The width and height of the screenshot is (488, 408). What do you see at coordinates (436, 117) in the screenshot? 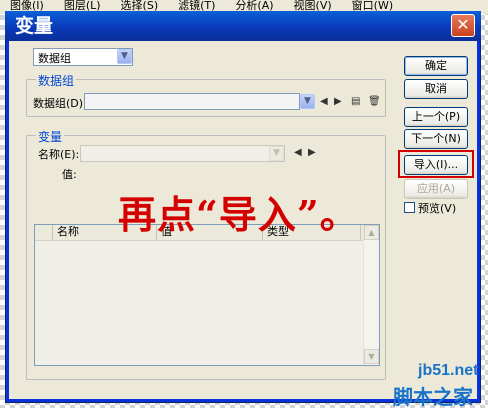
I see `previous-button: 上一个(P)` at bounding box center [436, 117].